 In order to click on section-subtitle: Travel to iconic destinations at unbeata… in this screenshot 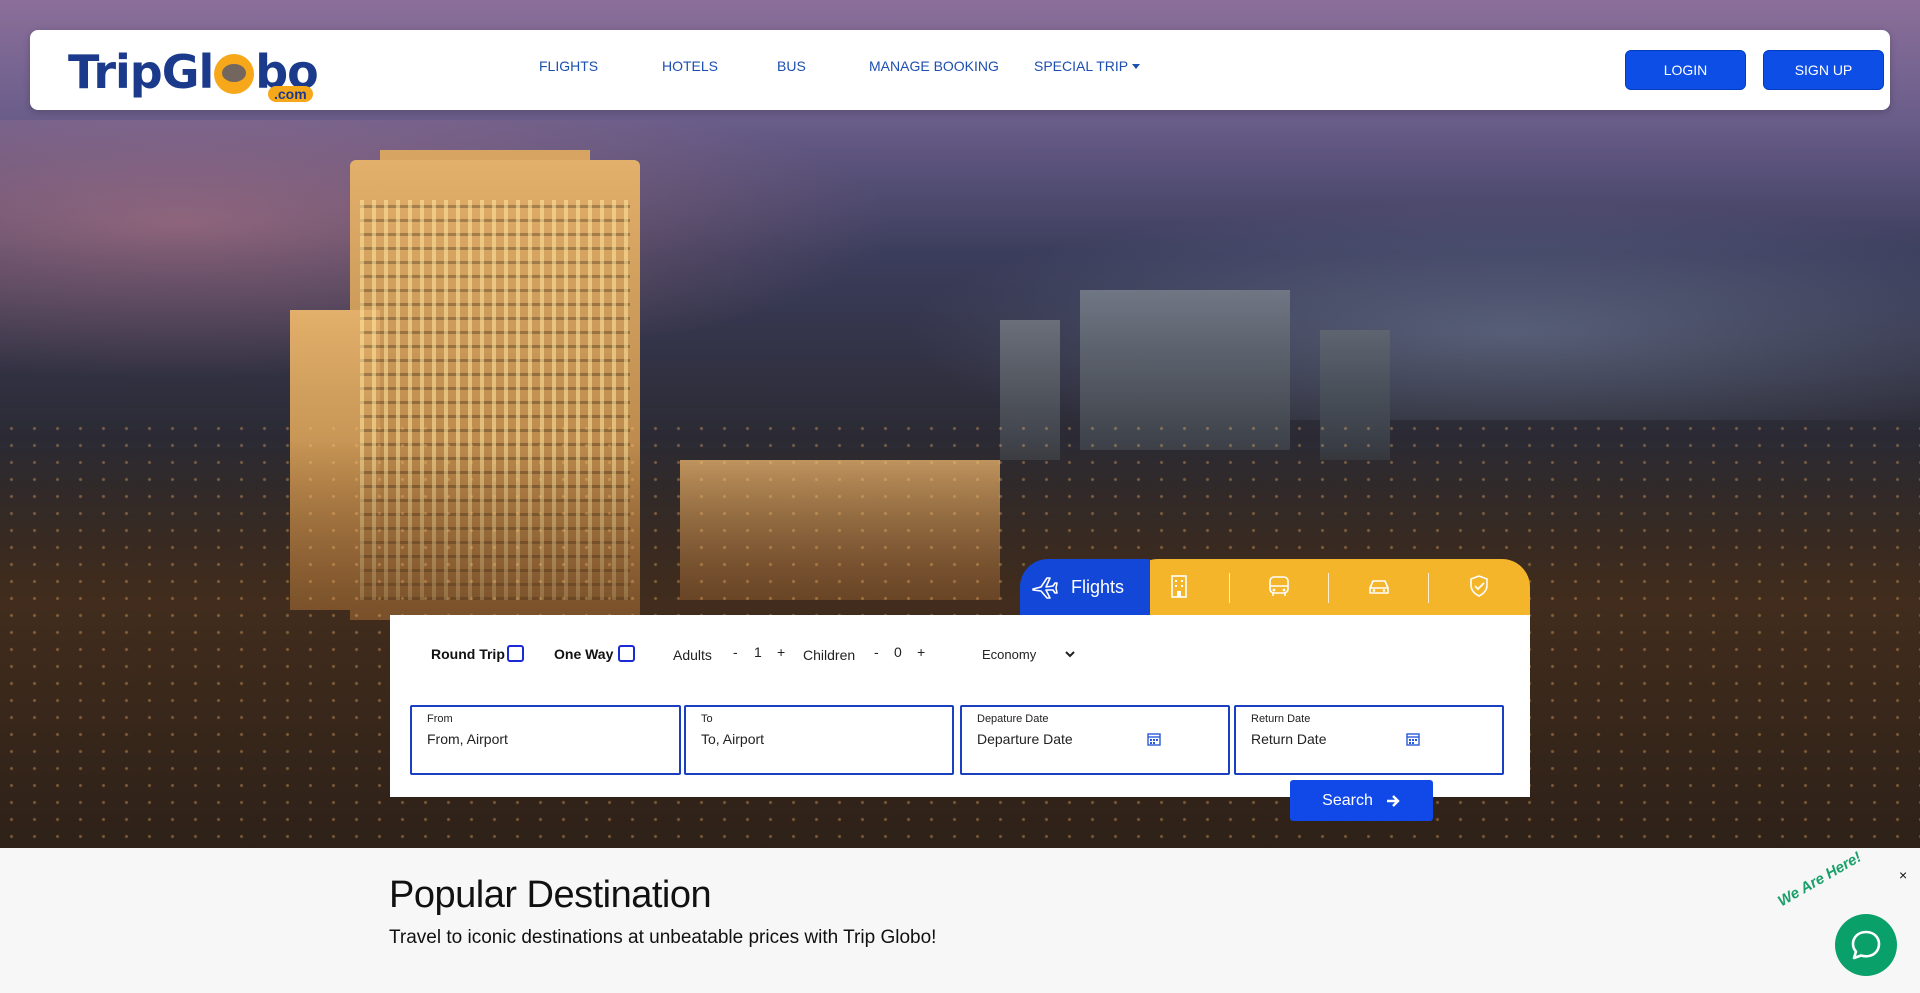, I will do `click(663, 937)`.